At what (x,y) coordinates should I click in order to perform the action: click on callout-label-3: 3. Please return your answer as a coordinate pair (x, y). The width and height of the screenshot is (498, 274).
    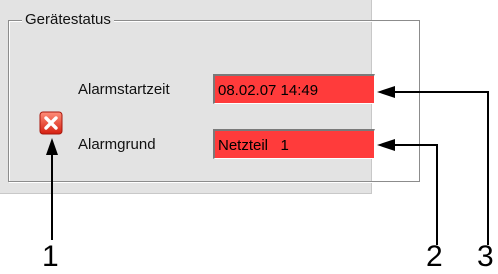
    Looking at the image, I should click on (485, 256).